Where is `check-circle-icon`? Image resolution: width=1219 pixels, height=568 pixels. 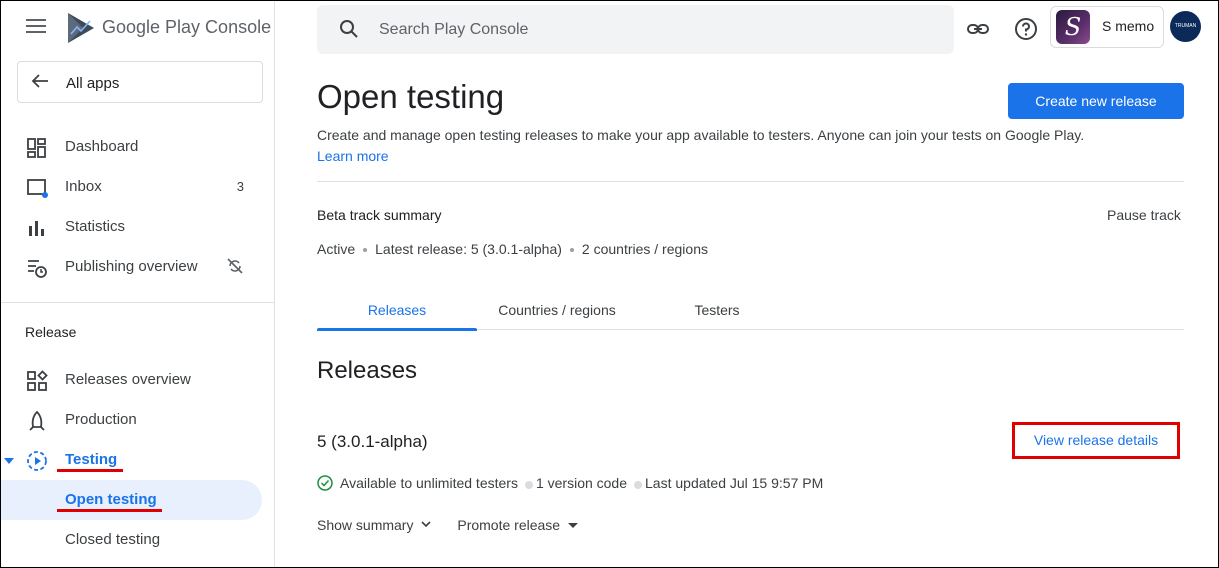
check-circle-icon is located at coordinates (325, 483).